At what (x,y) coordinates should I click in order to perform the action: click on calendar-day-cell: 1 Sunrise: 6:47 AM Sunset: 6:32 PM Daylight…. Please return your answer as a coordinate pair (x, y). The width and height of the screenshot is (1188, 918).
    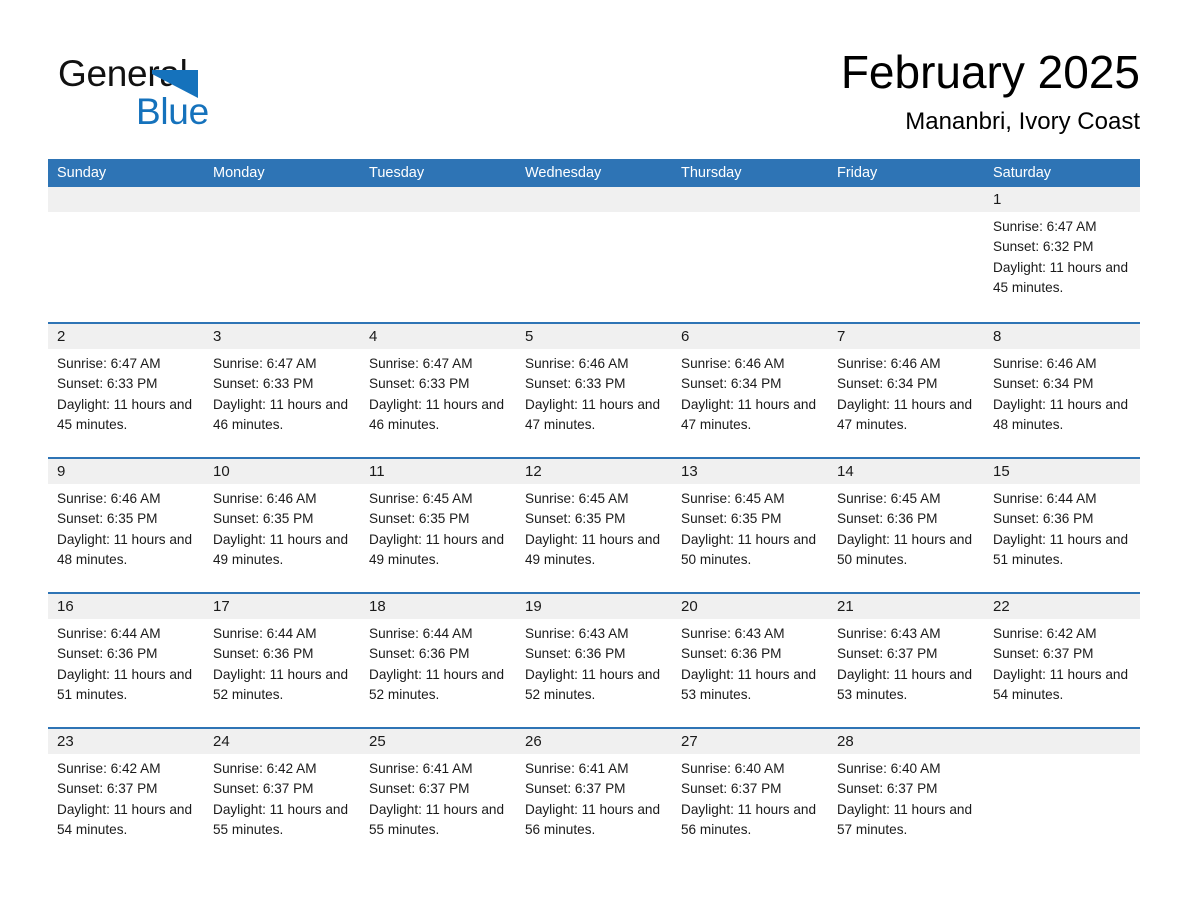
    Looking at the image, I should click on (1062, 254).